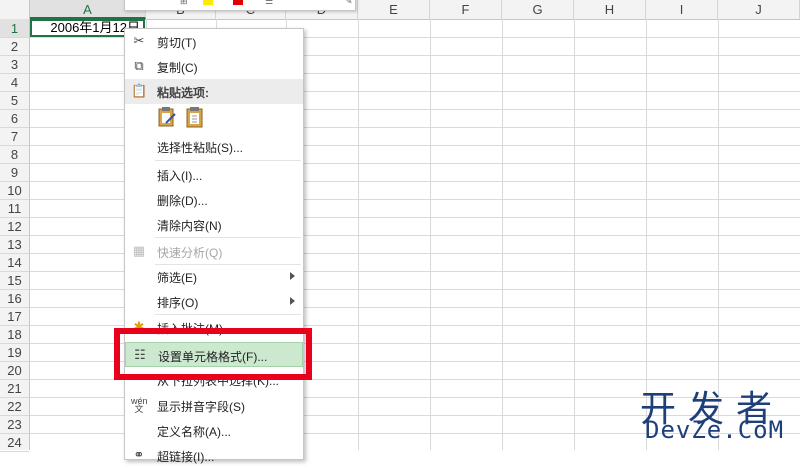  Describe the element at coordinates (14, 226) in the screenshot. I see `row-header: 12` at that location.